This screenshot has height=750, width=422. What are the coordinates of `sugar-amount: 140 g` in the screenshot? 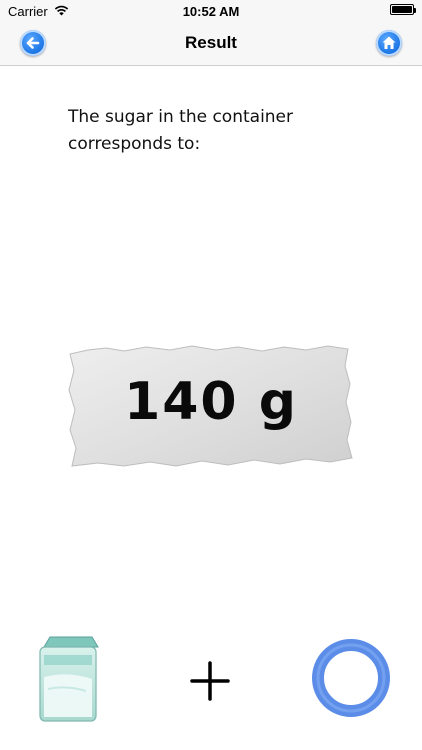 It's located at (211, 402).